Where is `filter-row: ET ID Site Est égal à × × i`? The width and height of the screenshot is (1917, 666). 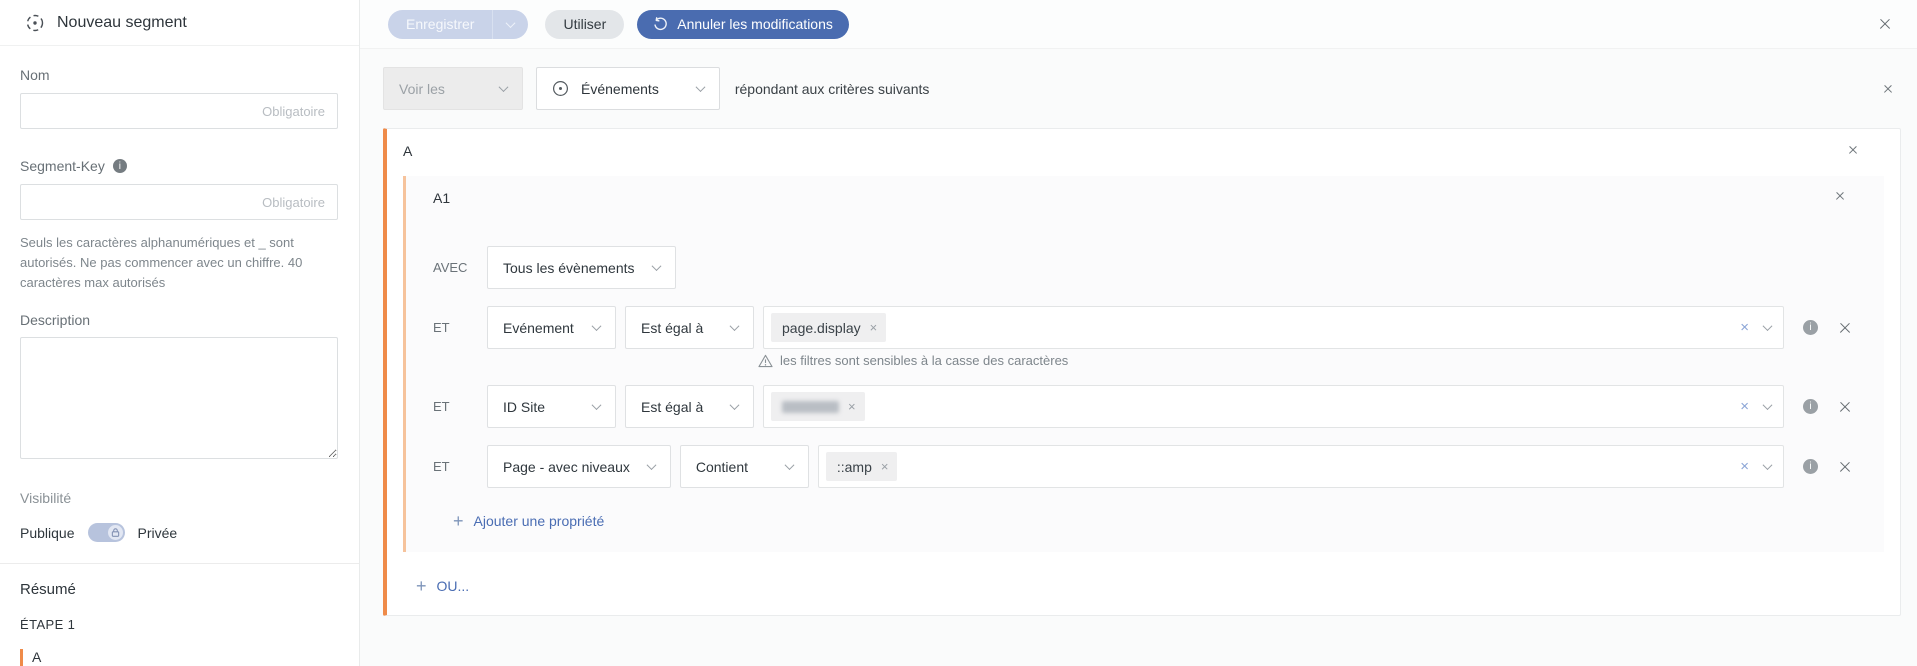 filter-row: ET ID Site Est égal à × × i is located at coordinates (1142, 406).